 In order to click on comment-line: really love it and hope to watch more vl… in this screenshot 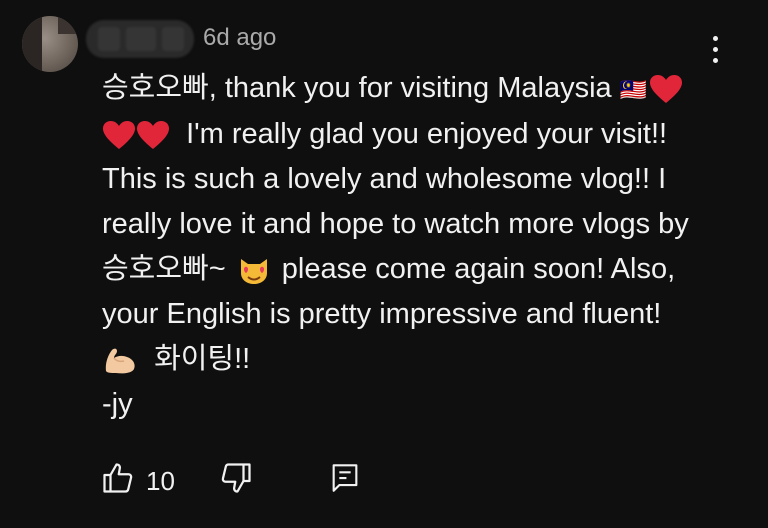, I will do `click(395, 224)`.